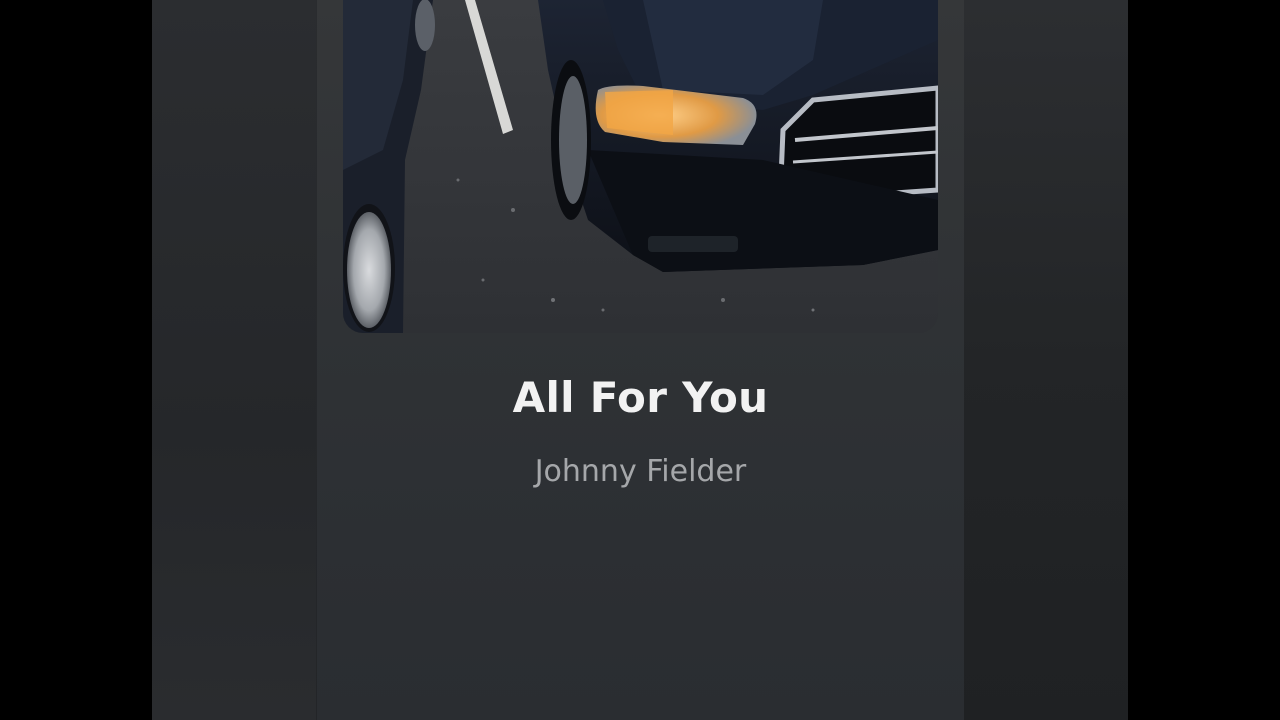 The width and height of the screenshot is (1280, 720). What do you see at coordinates (76, 360) in the screenshot?
I see `letterbox-left` at bounding box center [76, 360].